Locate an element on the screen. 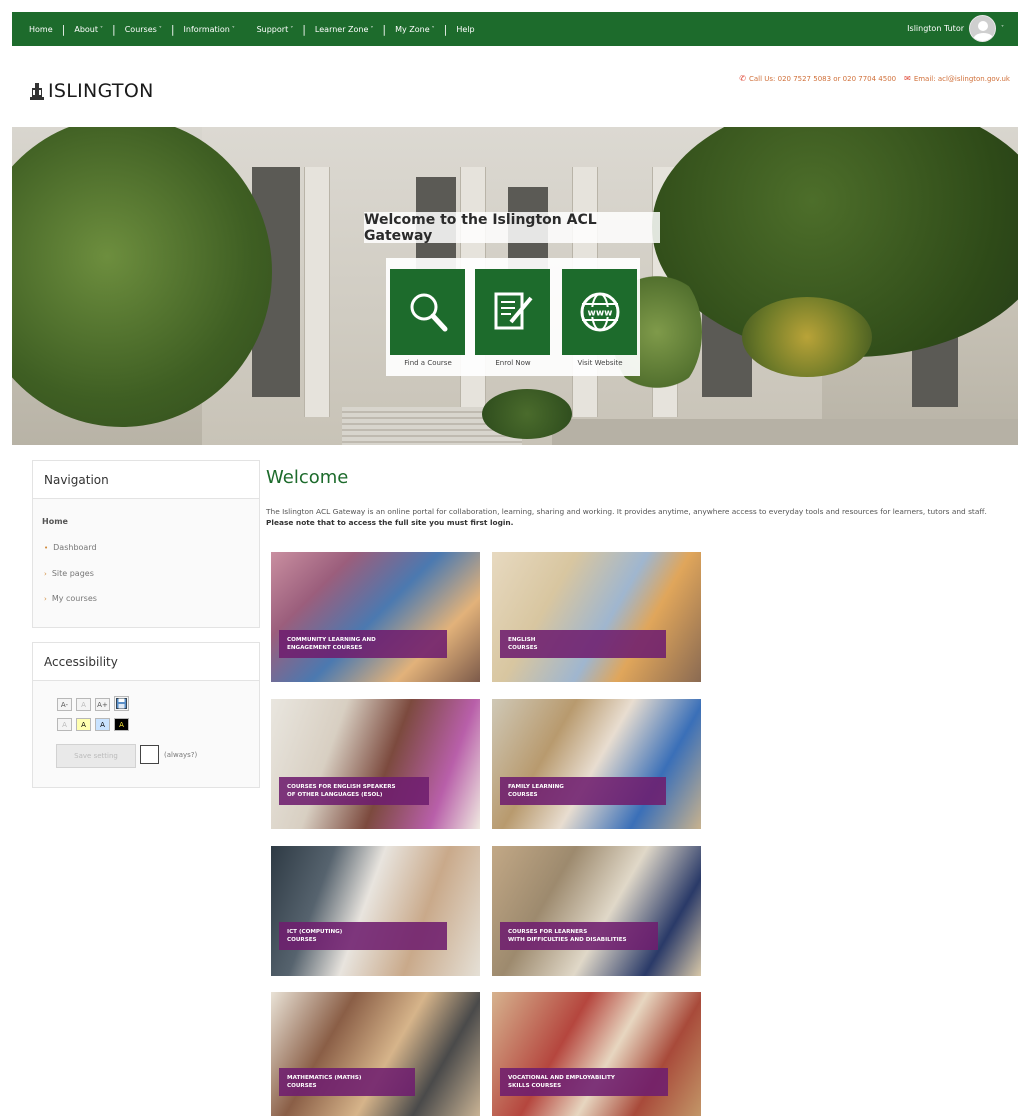 This screenshot has height=1116, width=1018. hero-title: Welcome to the Islington ACL Gateway is located at coordinates (512, 228).